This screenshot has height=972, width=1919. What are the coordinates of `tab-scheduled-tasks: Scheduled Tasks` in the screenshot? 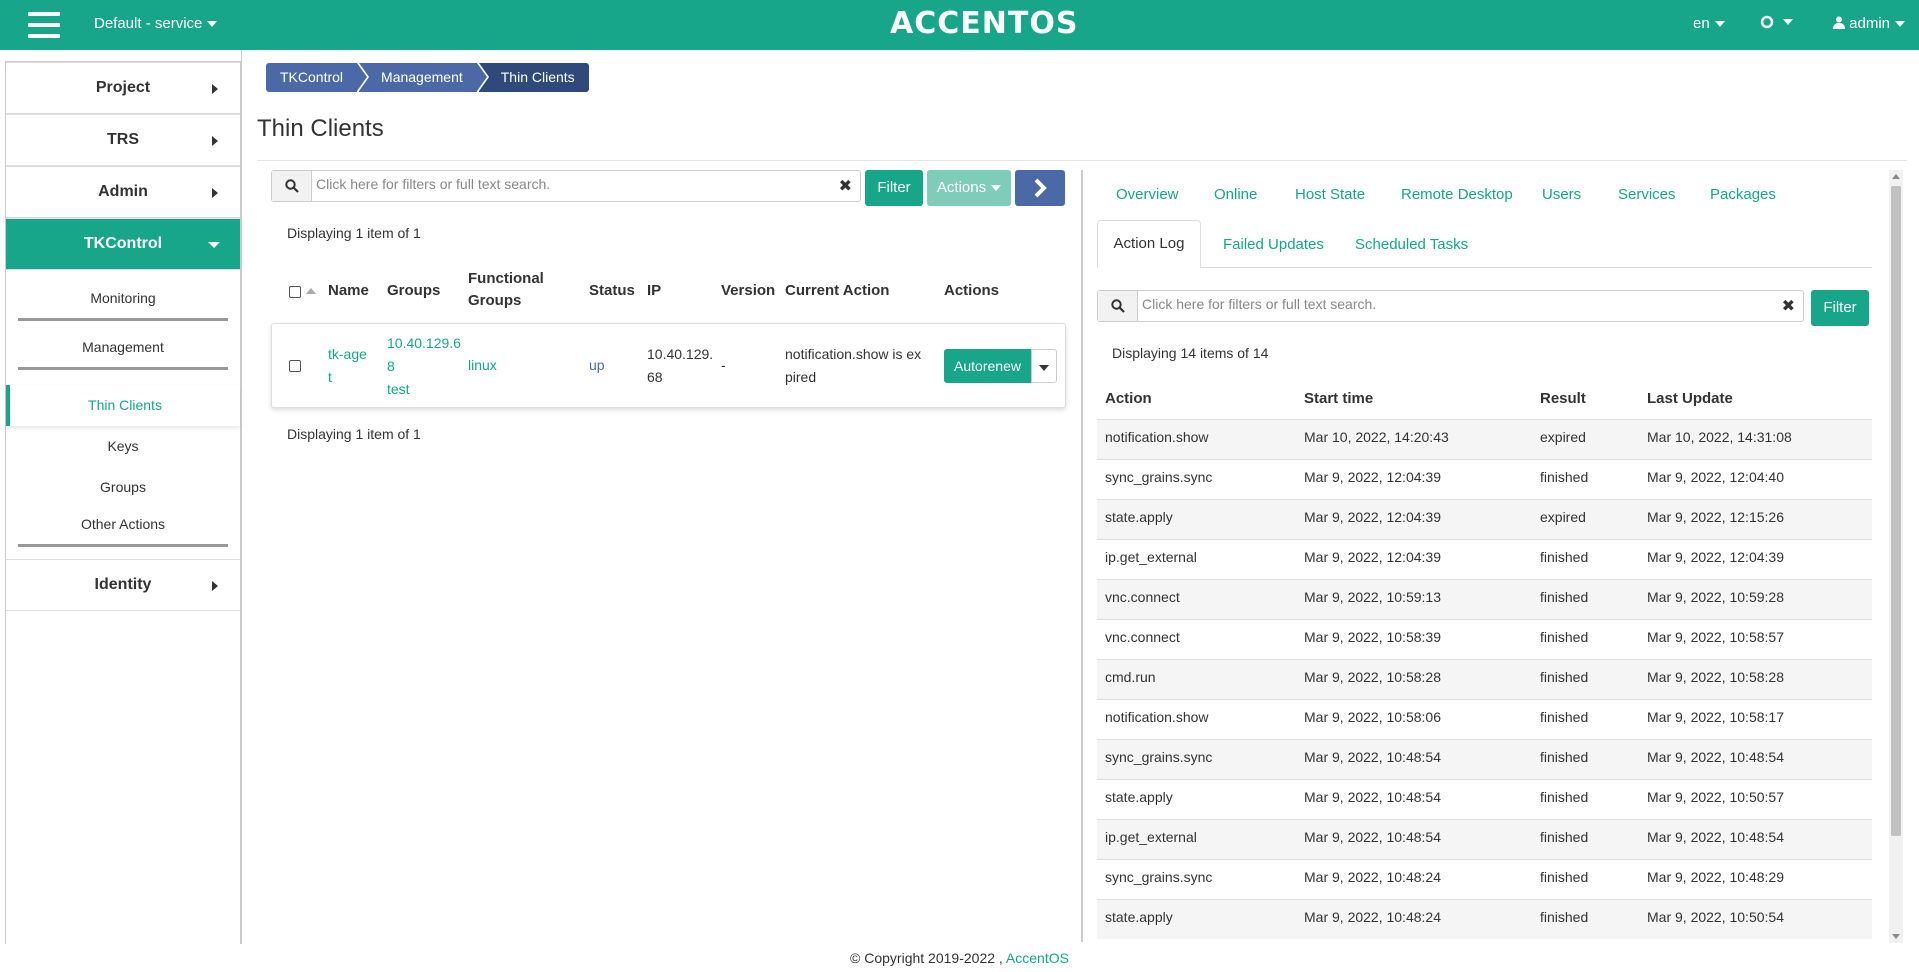 It's located at (1411, 244).